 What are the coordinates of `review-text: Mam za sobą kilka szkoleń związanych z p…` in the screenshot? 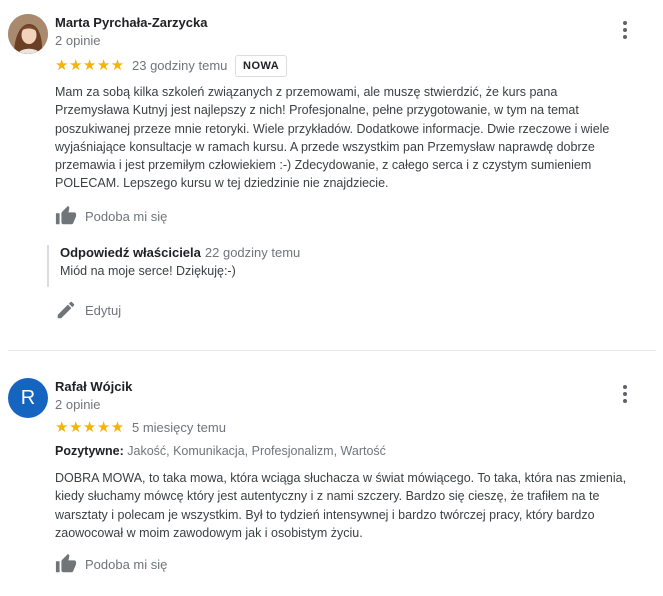 It's located at (332, 138).